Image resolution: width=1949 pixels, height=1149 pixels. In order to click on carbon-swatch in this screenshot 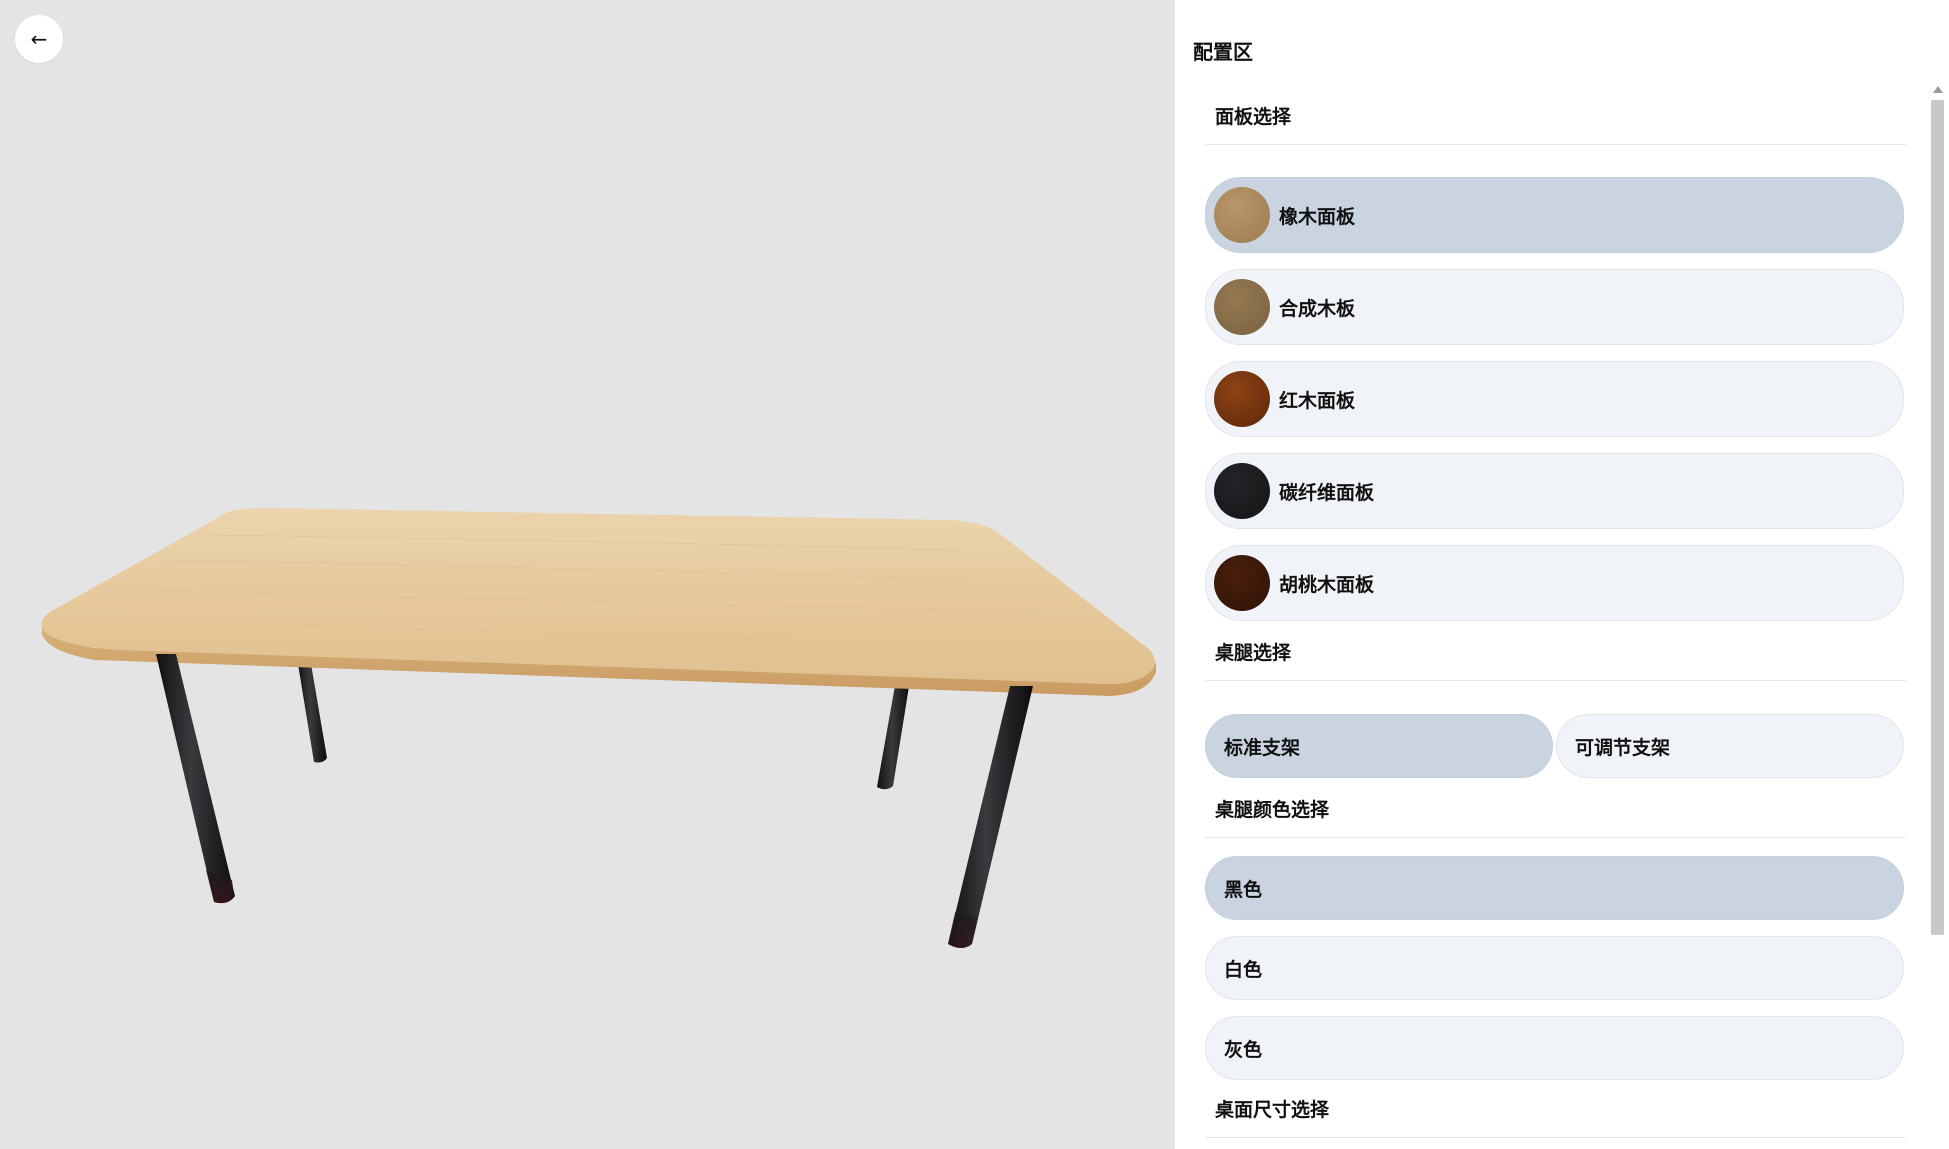, I will do `click(1242, 491)`.